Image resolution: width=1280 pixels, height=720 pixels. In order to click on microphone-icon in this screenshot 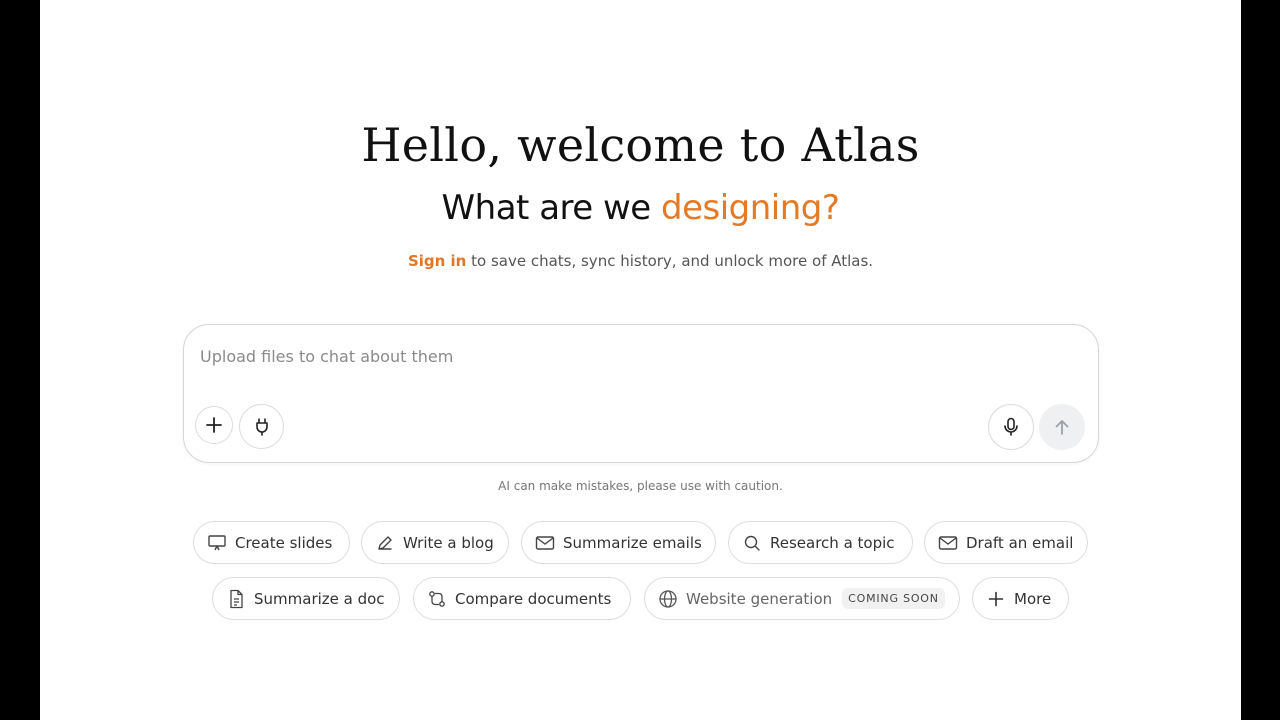, I will do `click(1011, 426)`.